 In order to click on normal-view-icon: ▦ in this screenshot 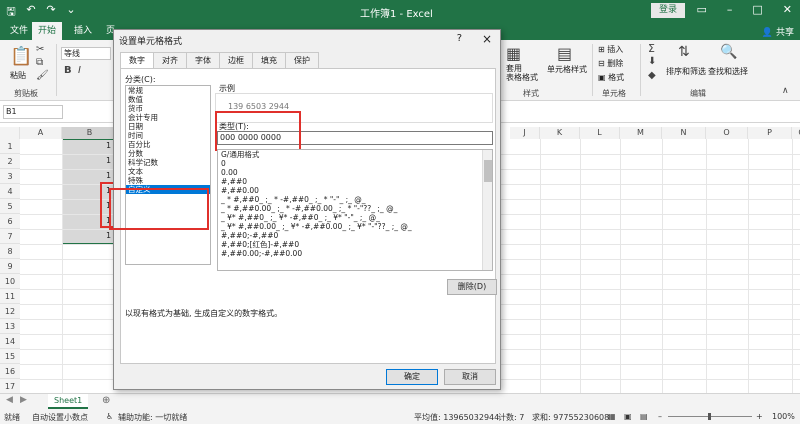, I will do `click(612, 416)`.